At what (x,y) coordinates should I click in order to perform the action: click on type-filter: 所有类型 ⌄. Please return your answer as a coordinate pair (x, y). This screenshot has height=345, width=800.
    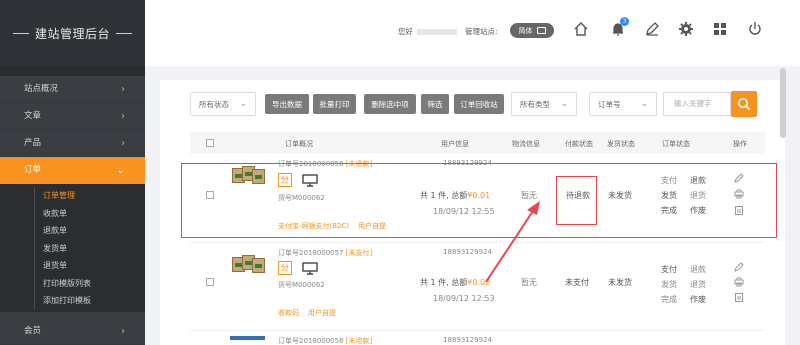
    Looking at the image, I should click on (544, 104).